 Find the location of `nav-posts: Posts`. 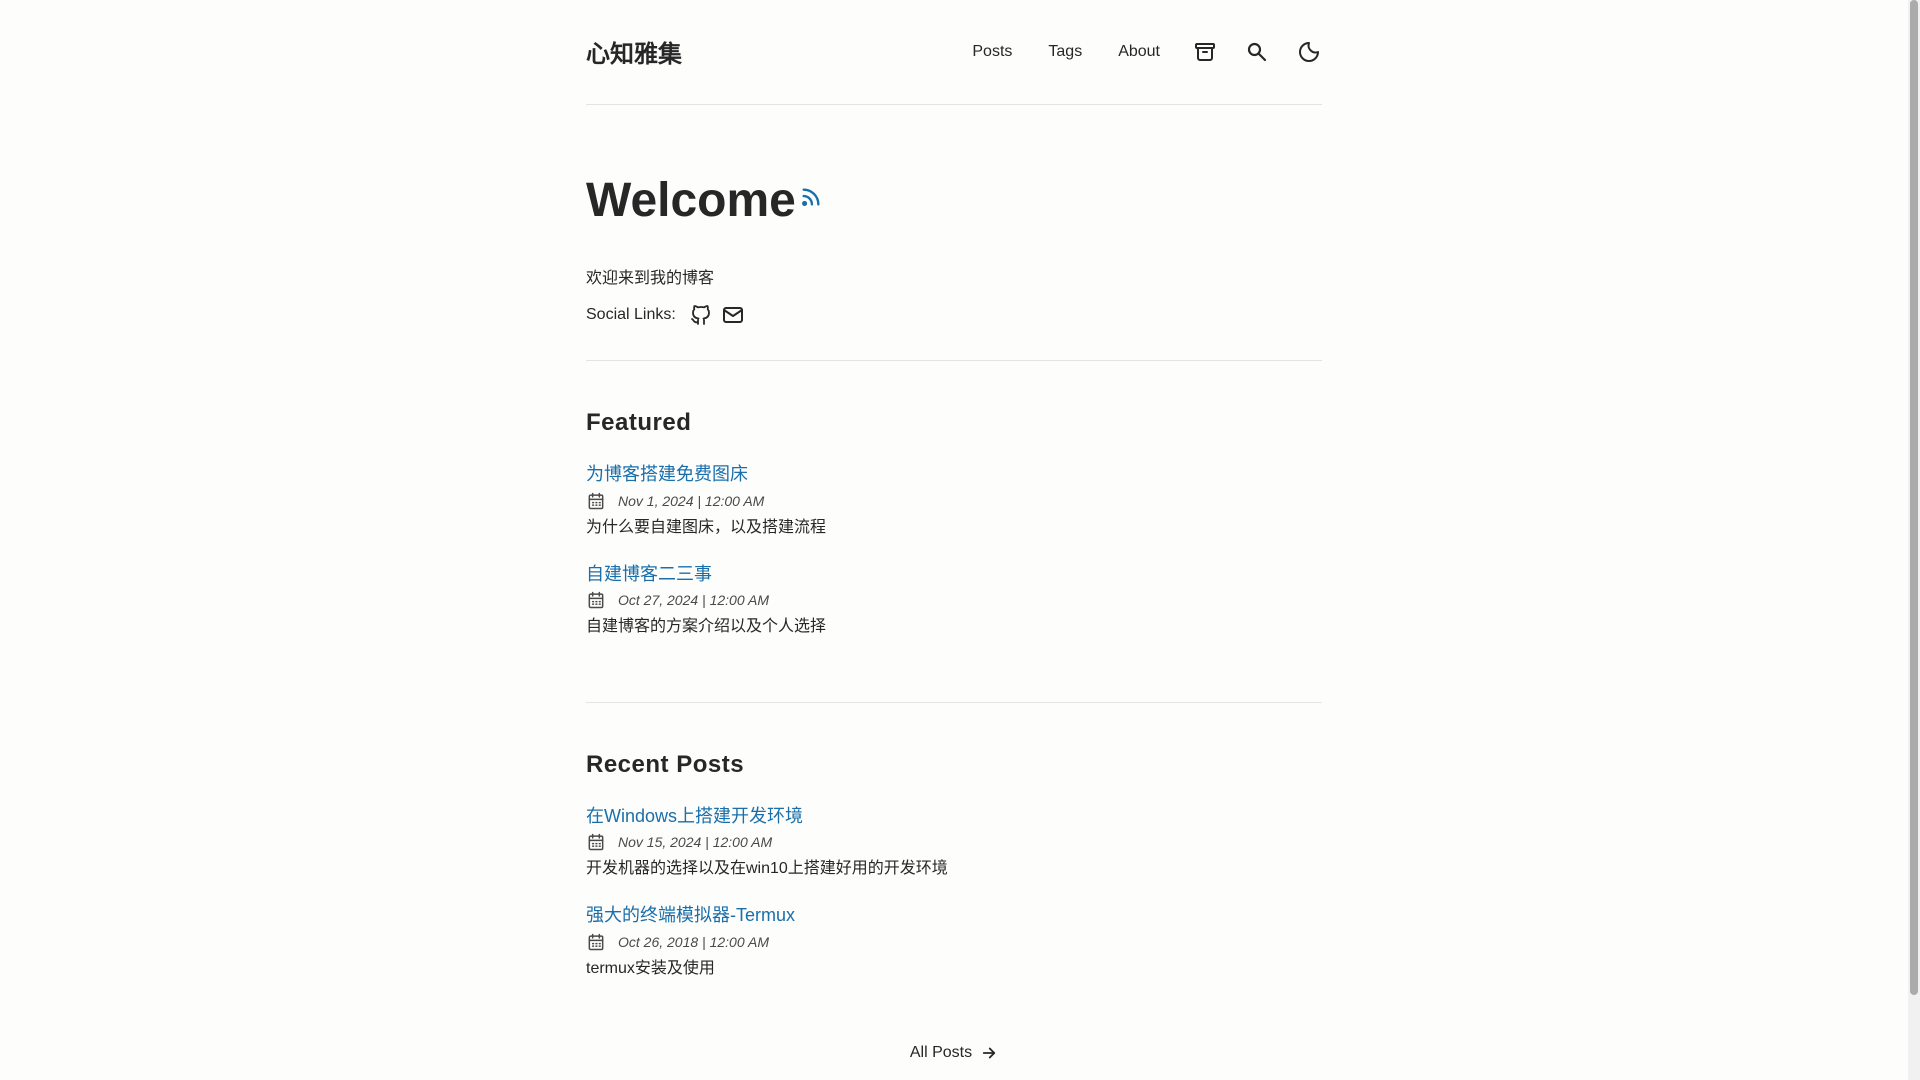

nav-posts: Posts is located at coordinates (992, 52).